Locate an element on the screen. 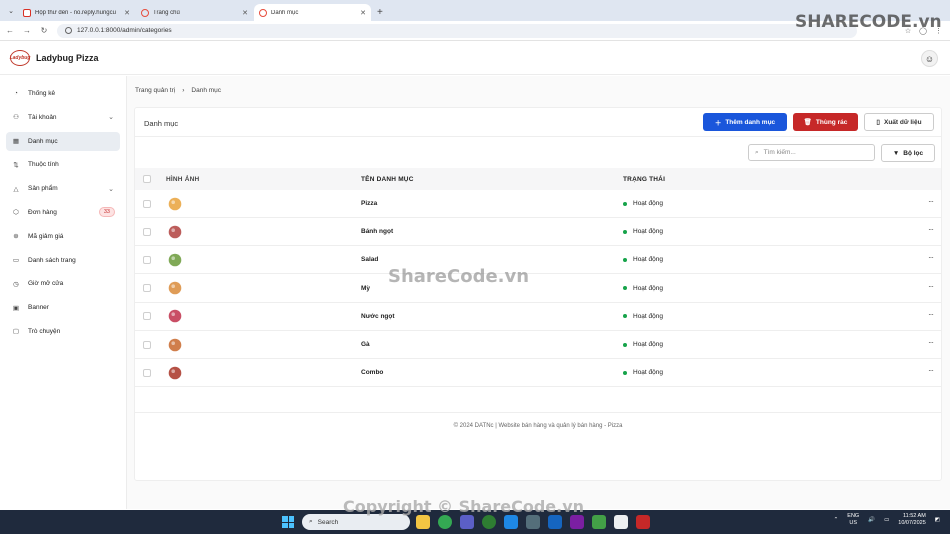  sidebar-item-banner: ▣ Banner is located at coordinates (63, 307).